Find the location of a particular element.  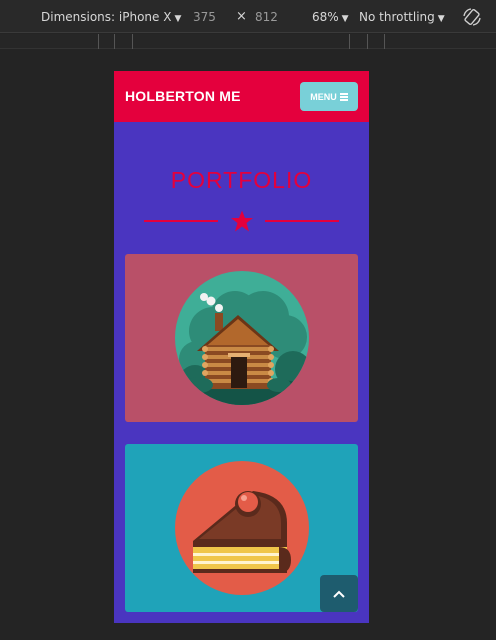

cake-slice-icon is located at coordinates (242, 528).